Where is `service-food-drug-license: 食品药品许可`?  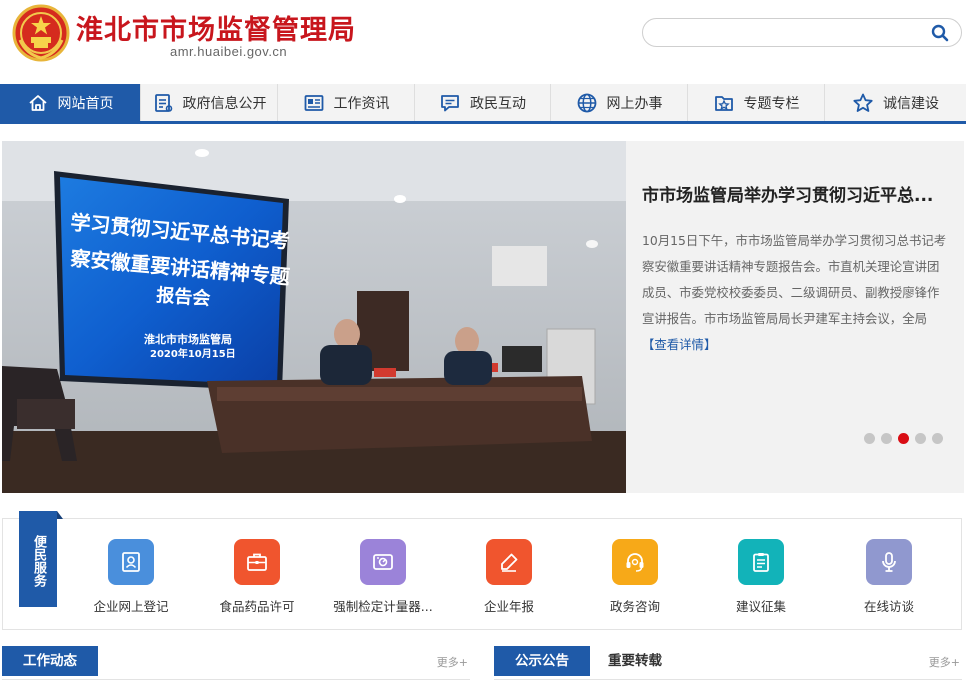 service-food-drug-license: 食品药品许可 is located at coordinates (257, 581).